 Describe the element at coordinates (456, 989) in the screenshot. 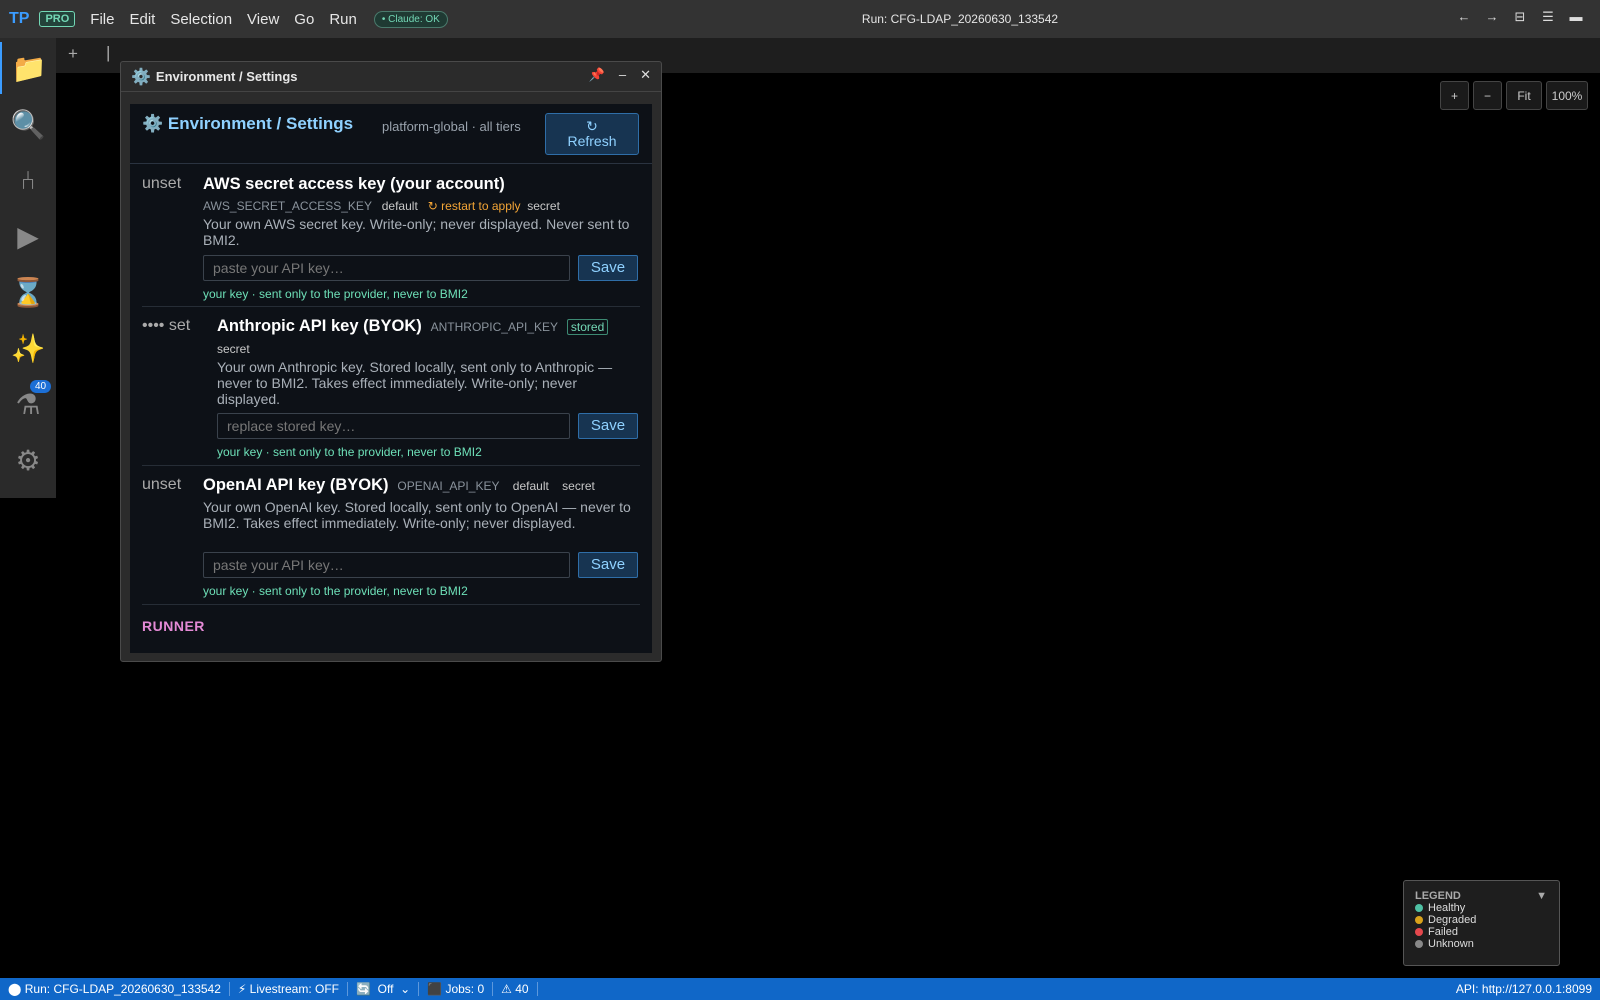

I see `status-jobs: ⬛ Jobs: 0` at that location.